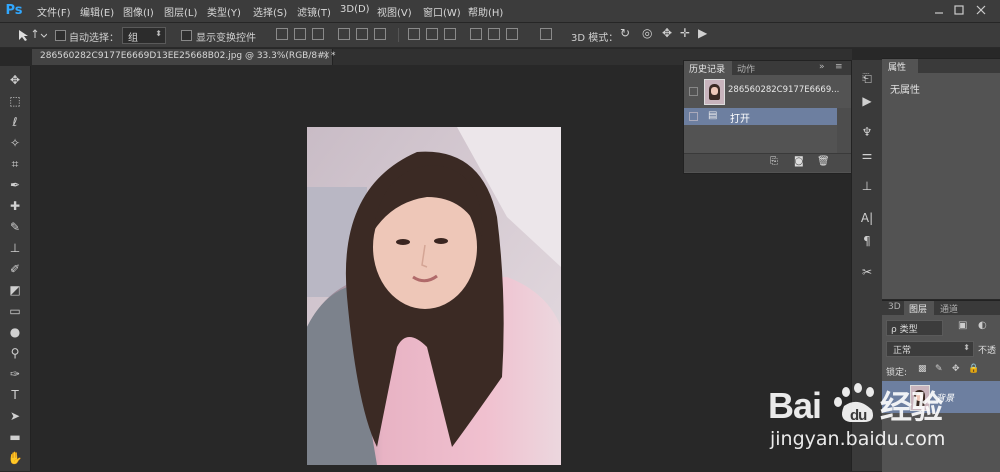 This screenshot has height=472, width=1000. What do you see at coordinates (625, 33) in the screenshot?
I see `3d-rotate-icon: ↻` at bounding box center [625, 33].